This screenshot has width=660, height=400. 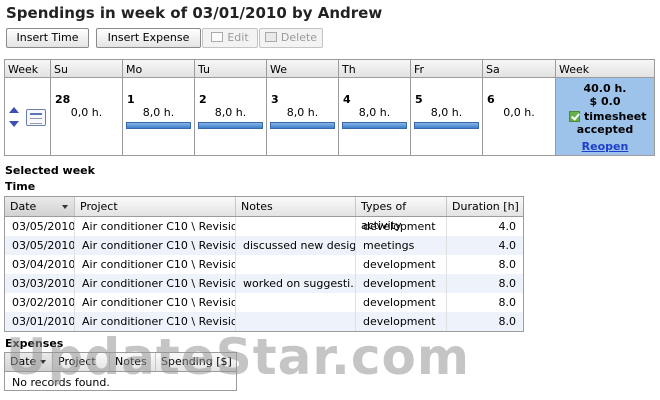 I want to click on delete-label: Delete, so click(x=299, y=37).